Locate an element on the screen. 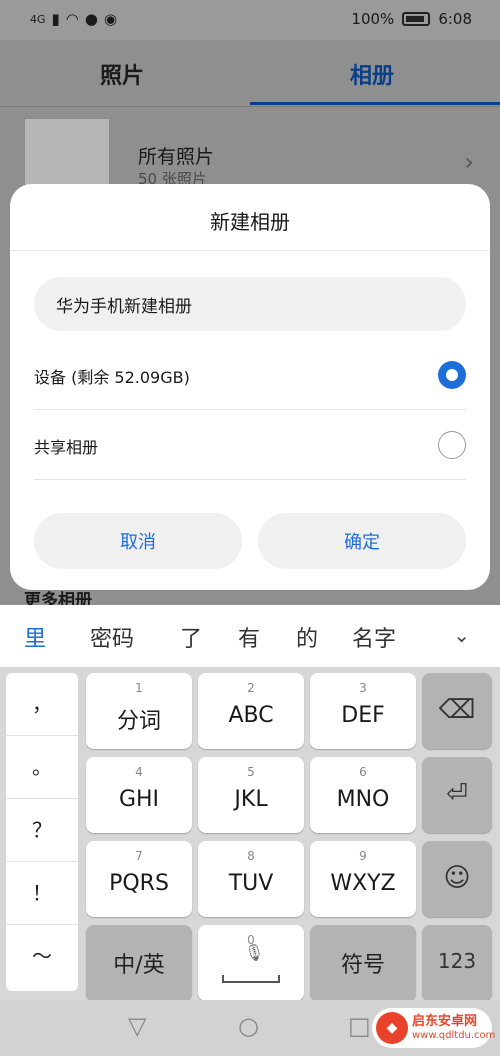 This screenshot has height=1056, width=500. numbers-key: 123 is located at coordinates (457, 963).